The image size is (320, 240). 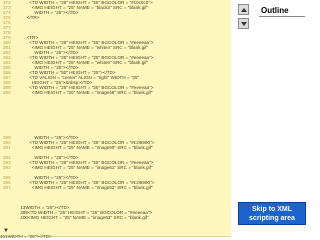 I want to click on nav-down-button, so click(x=243, y=23).